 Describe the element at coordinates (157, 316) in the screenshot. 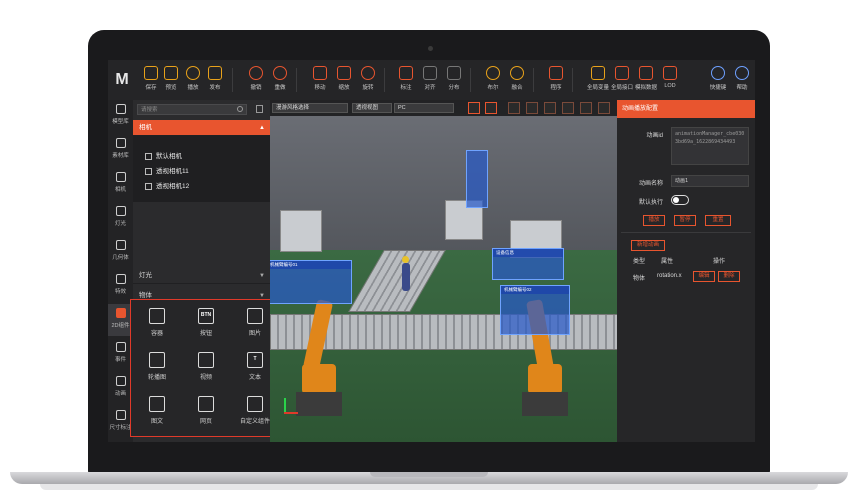

I see `container-icon` at that location.